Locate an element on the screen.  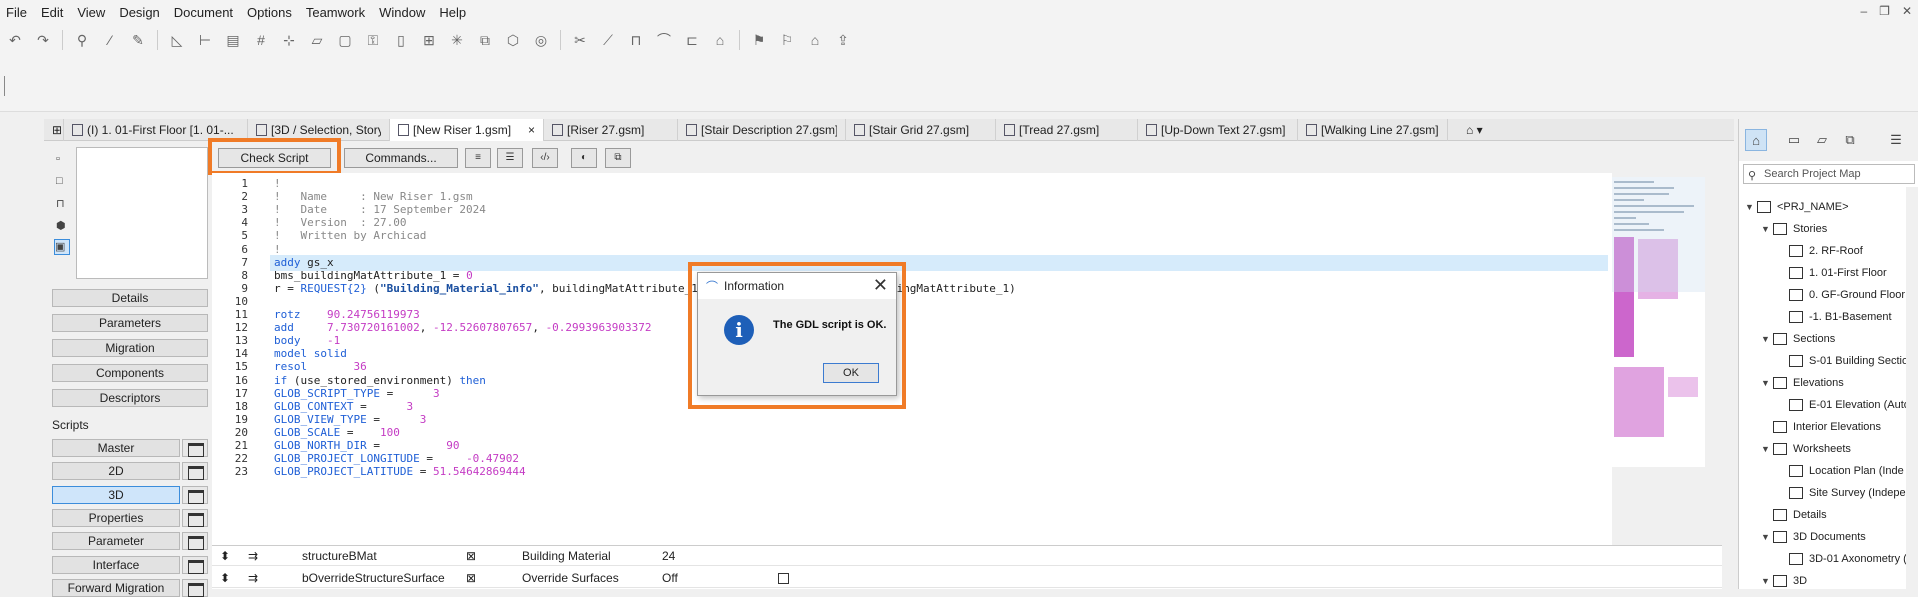
intersect-icon: ⊓ is located at coordinates (636, 40).